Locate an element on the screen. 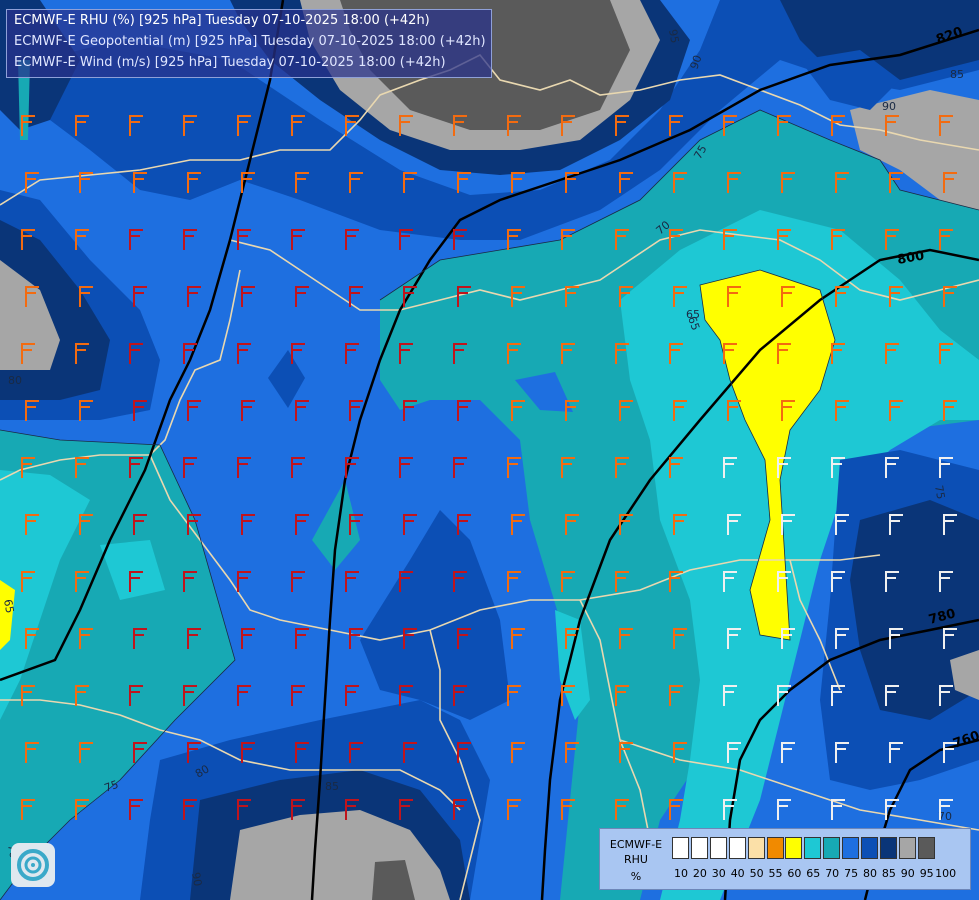 The image size is (979, 900). legend-subtitle: RHU is located at coordinates (636, 859).